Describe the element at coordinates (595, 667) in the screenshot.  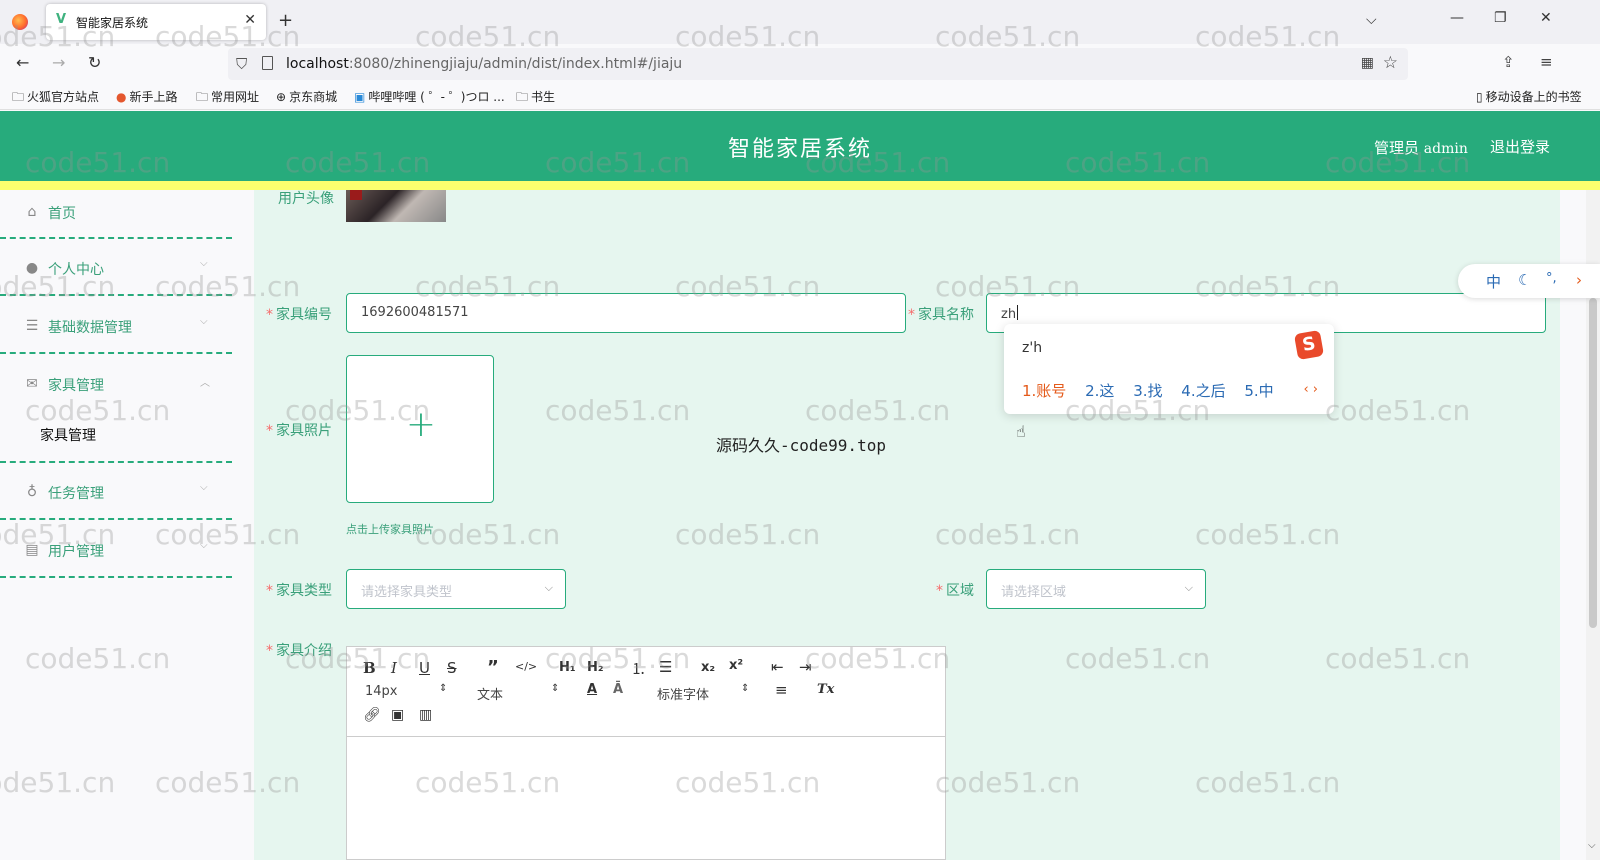
I see `heading2-icon: H₂` at that location.